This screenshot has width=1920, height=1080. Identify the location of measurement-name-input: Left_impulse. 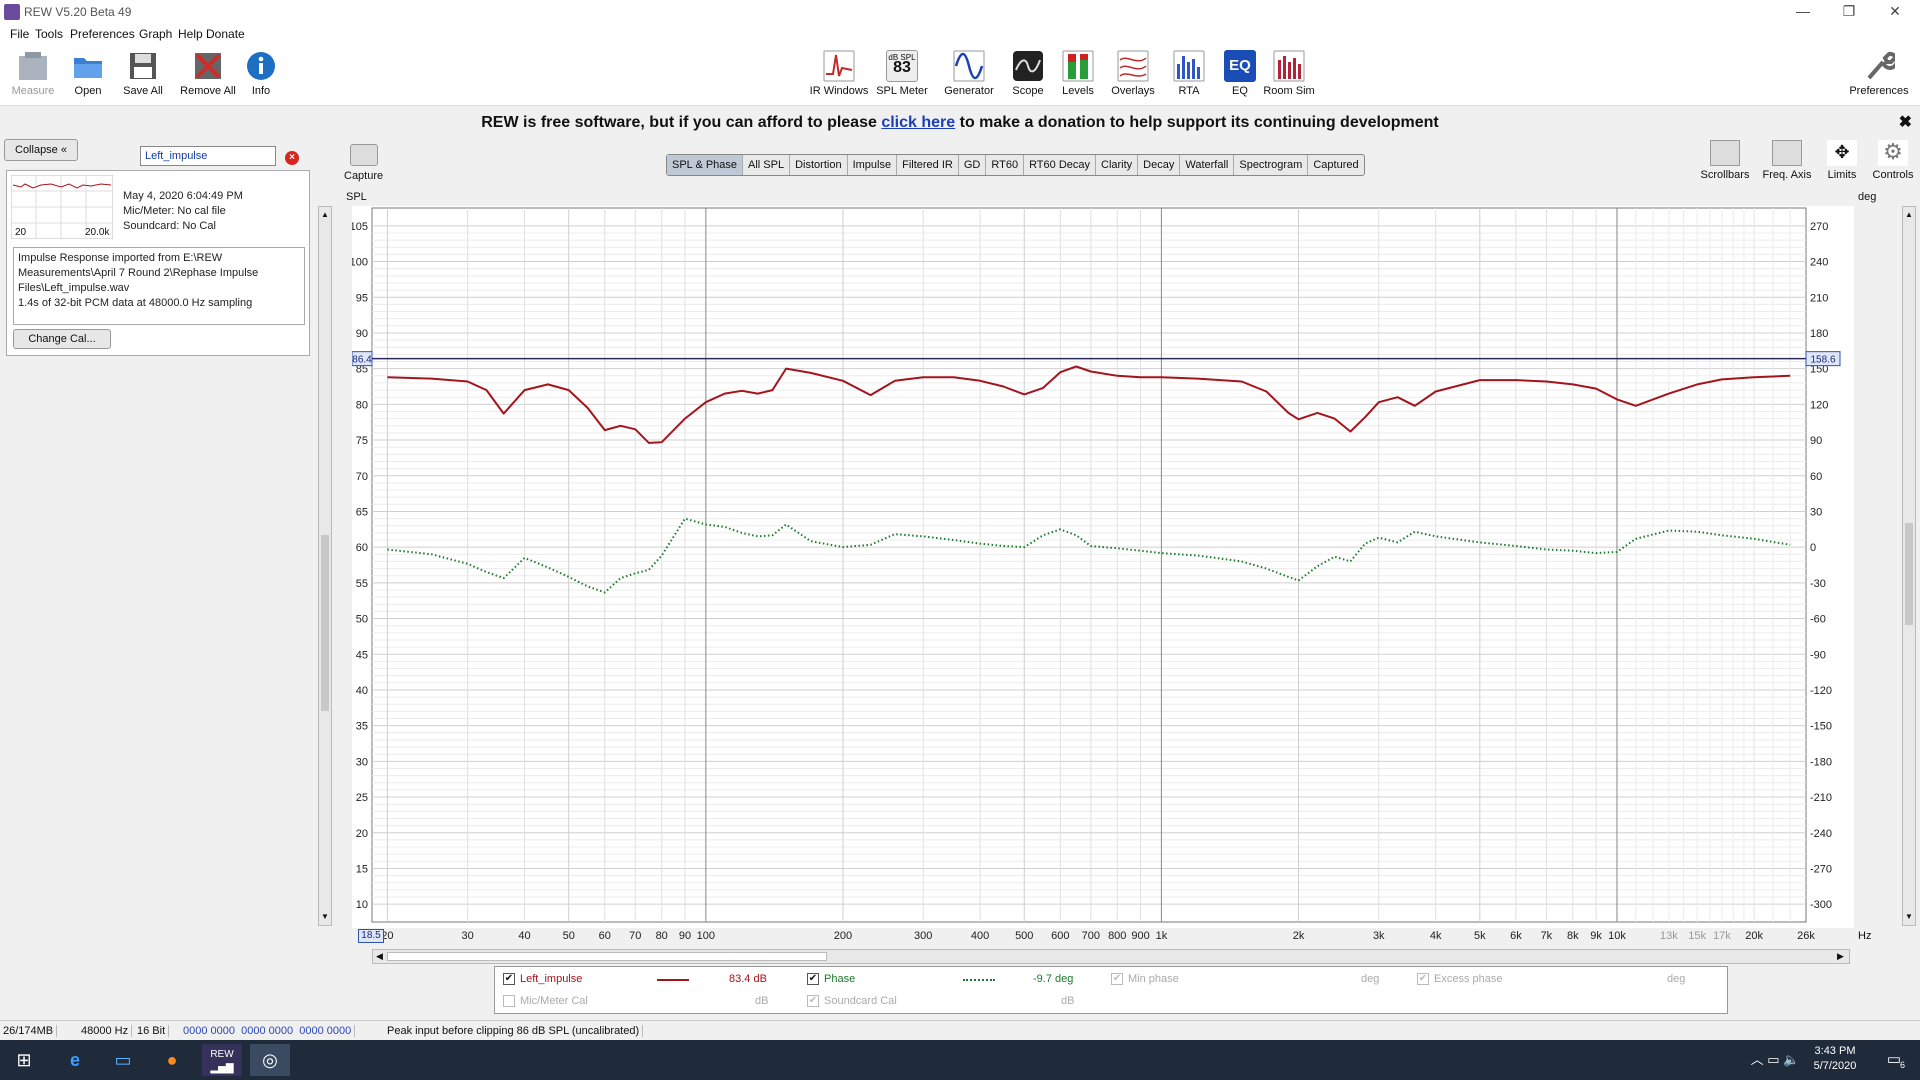
(208, 156).